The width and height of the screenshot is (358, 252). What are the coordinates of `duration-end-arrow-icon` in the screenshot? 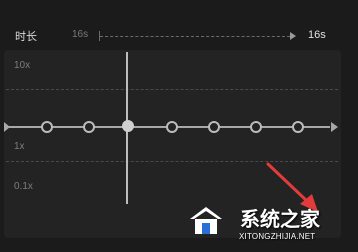 It's located at (293, 36).